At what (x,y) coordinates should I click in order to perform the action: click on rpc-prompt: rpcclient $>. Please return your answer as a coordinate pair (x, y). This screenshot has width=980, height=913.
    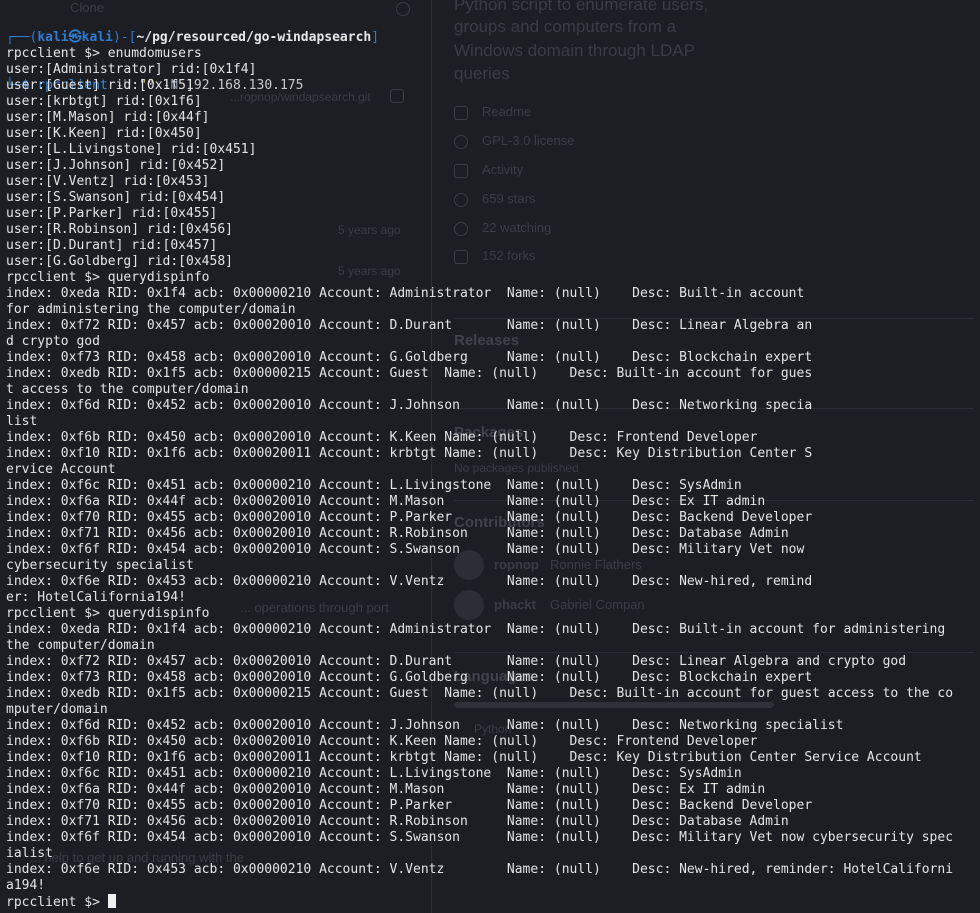
    Looking at the image, I should click on (57, 902).